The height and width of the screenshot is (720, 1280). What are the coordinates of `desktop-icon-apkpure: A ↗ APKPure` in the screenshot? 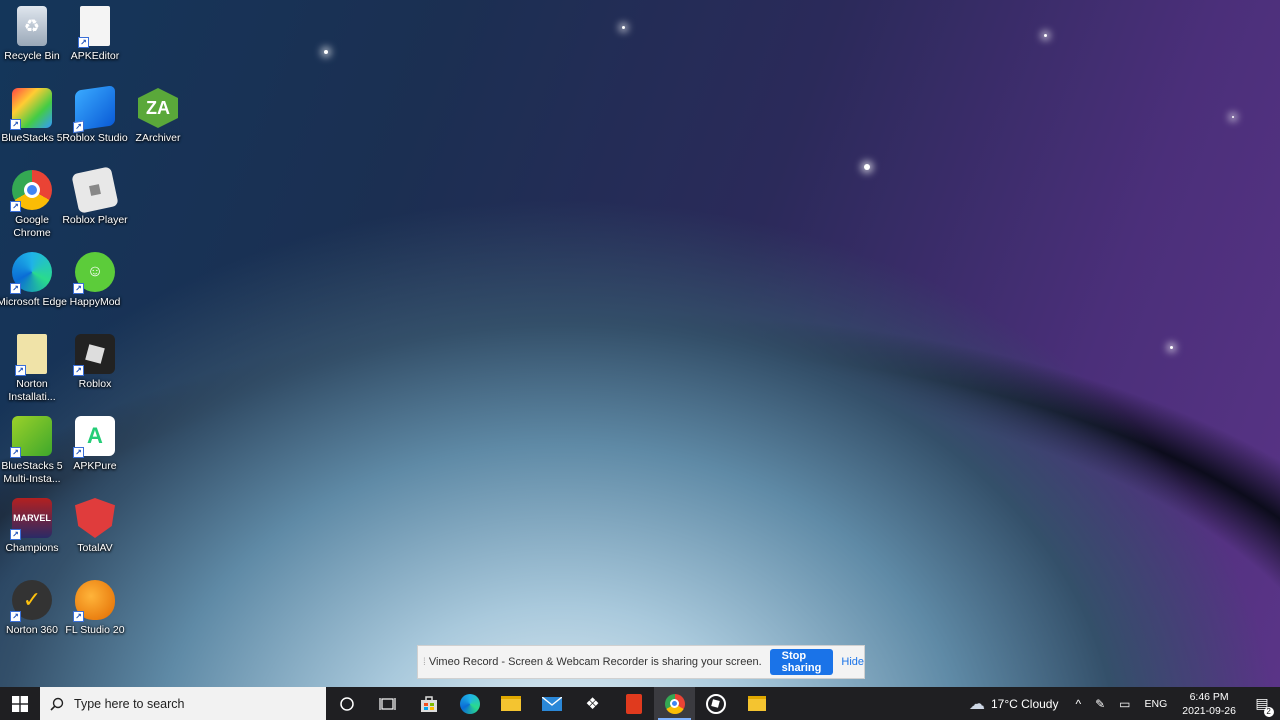 It's located at (95, 456).